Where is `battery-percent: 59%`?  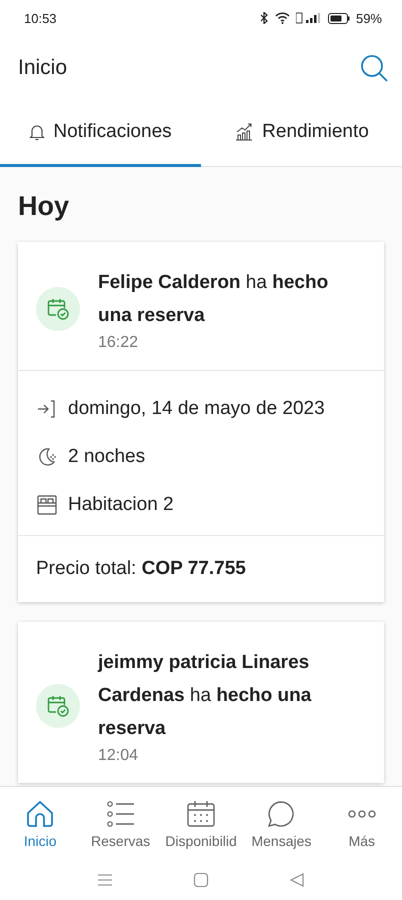 battery-percent: 59% is located at coordinates (369, 18).